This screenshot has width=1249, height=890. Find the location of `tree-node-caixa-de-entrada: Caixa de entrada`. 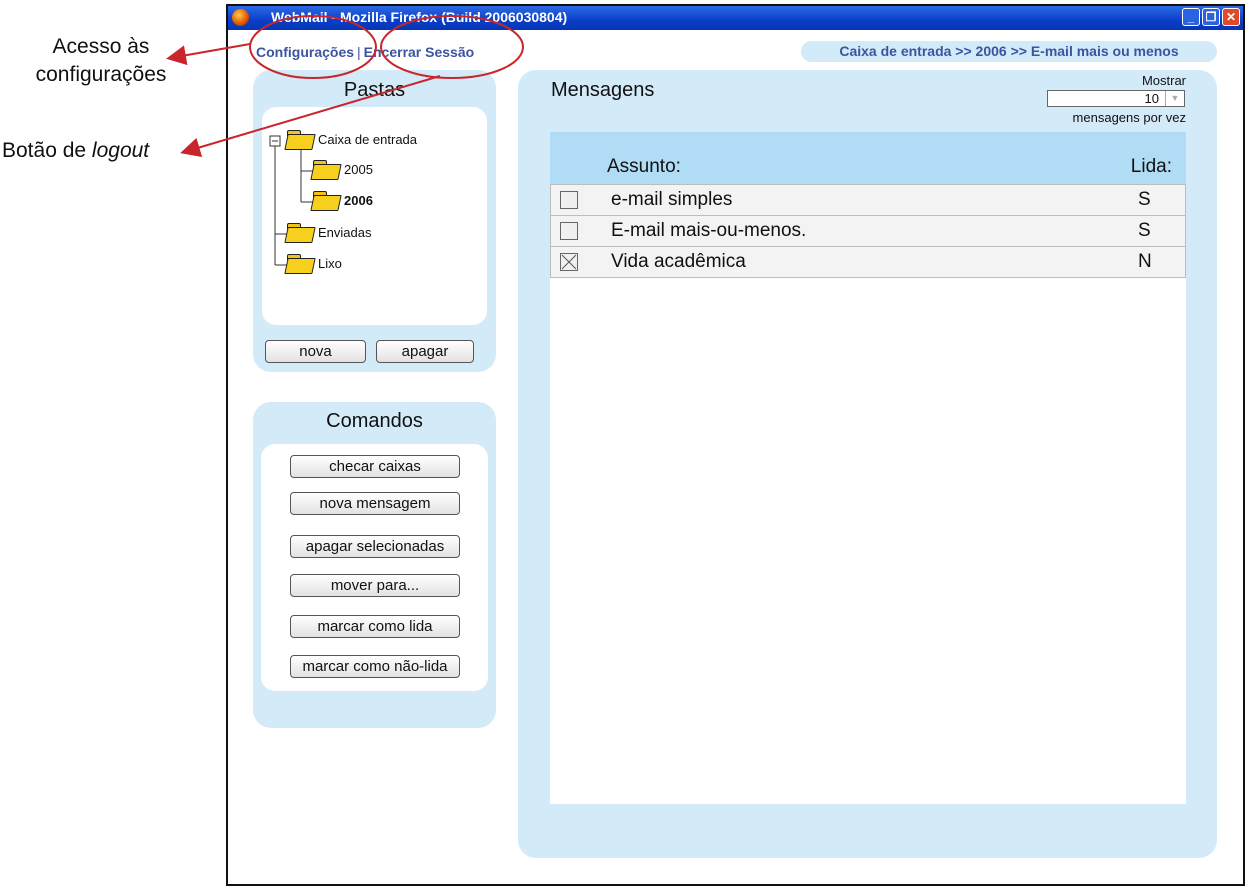

tree-node-caixa-de-entrada: Caixa de entrada is located at coordinates (351, 139).